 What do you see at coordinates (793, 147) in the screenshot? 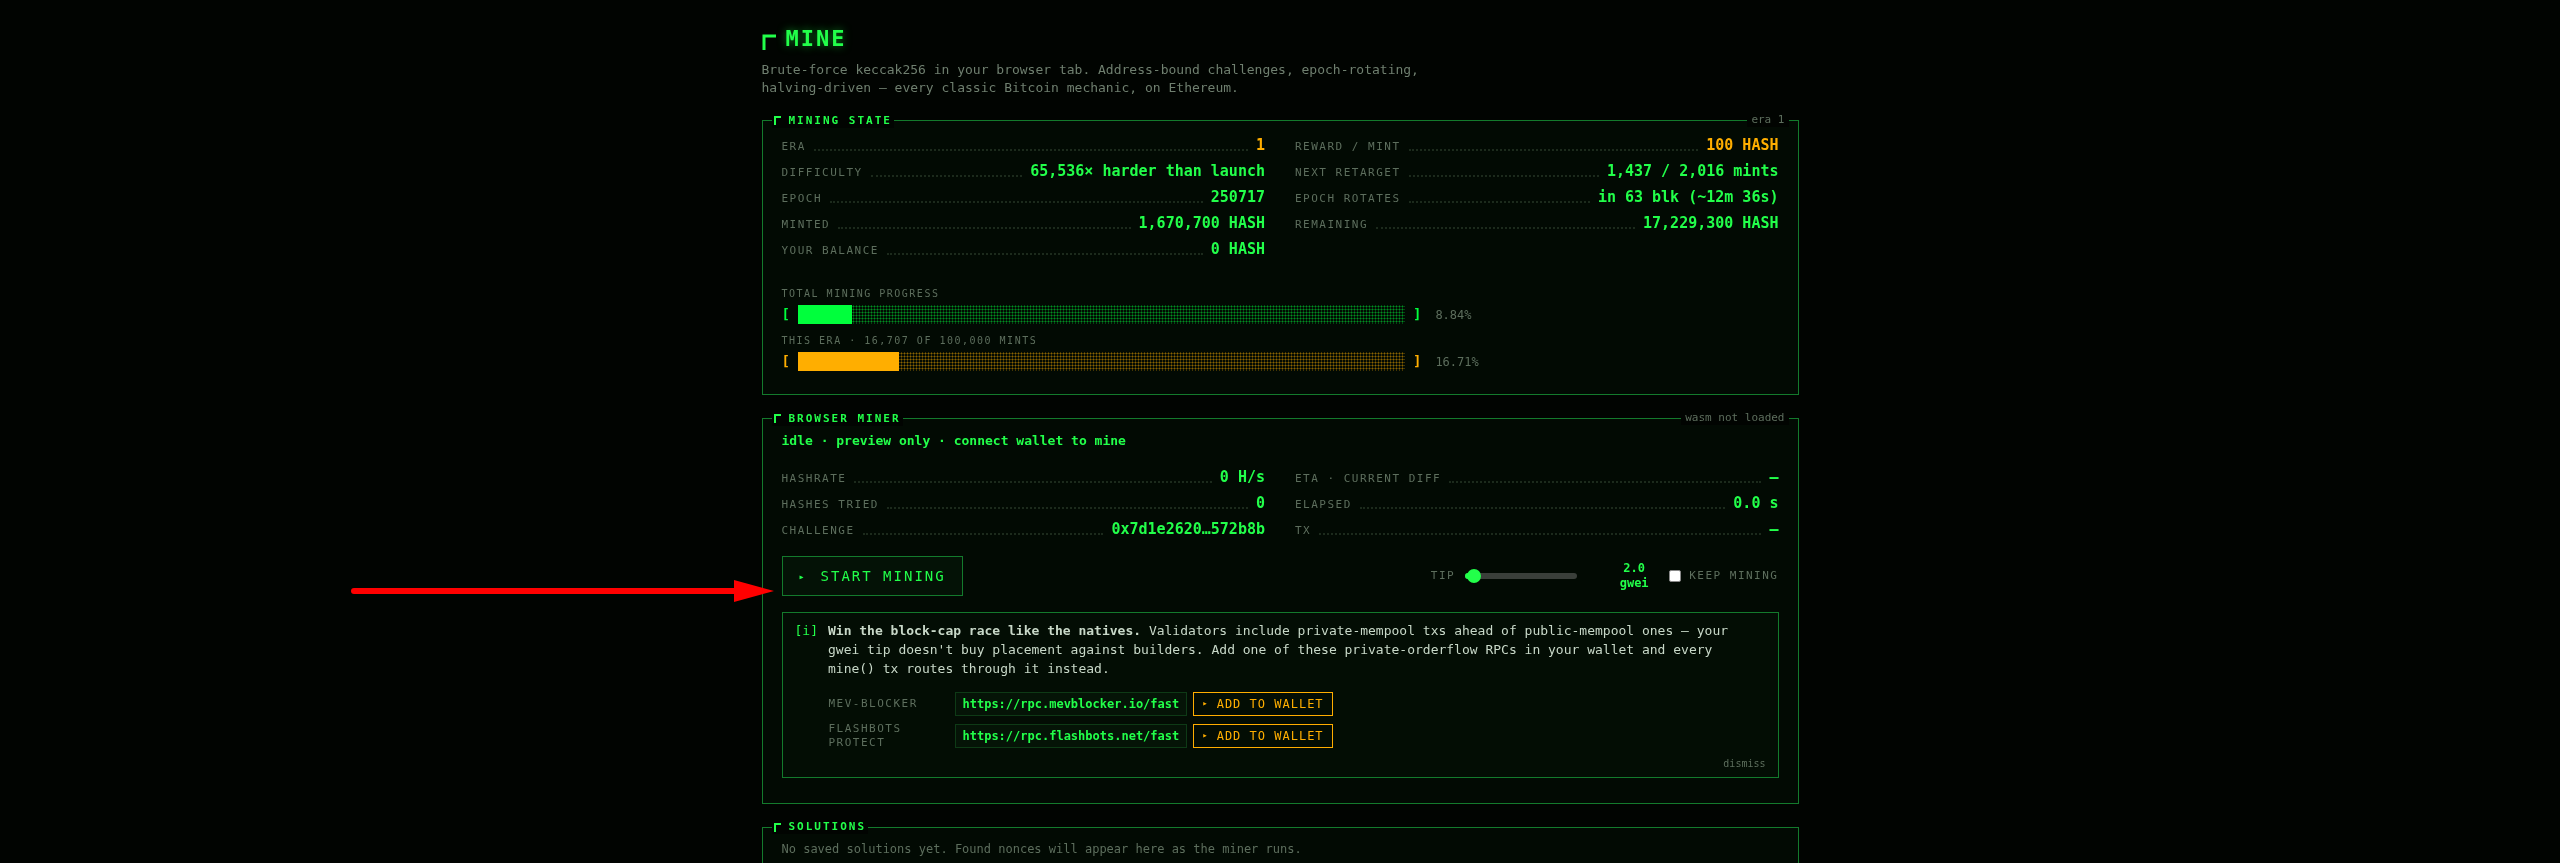
I see `stat-label: ERA` at bounding box center [793, 147].